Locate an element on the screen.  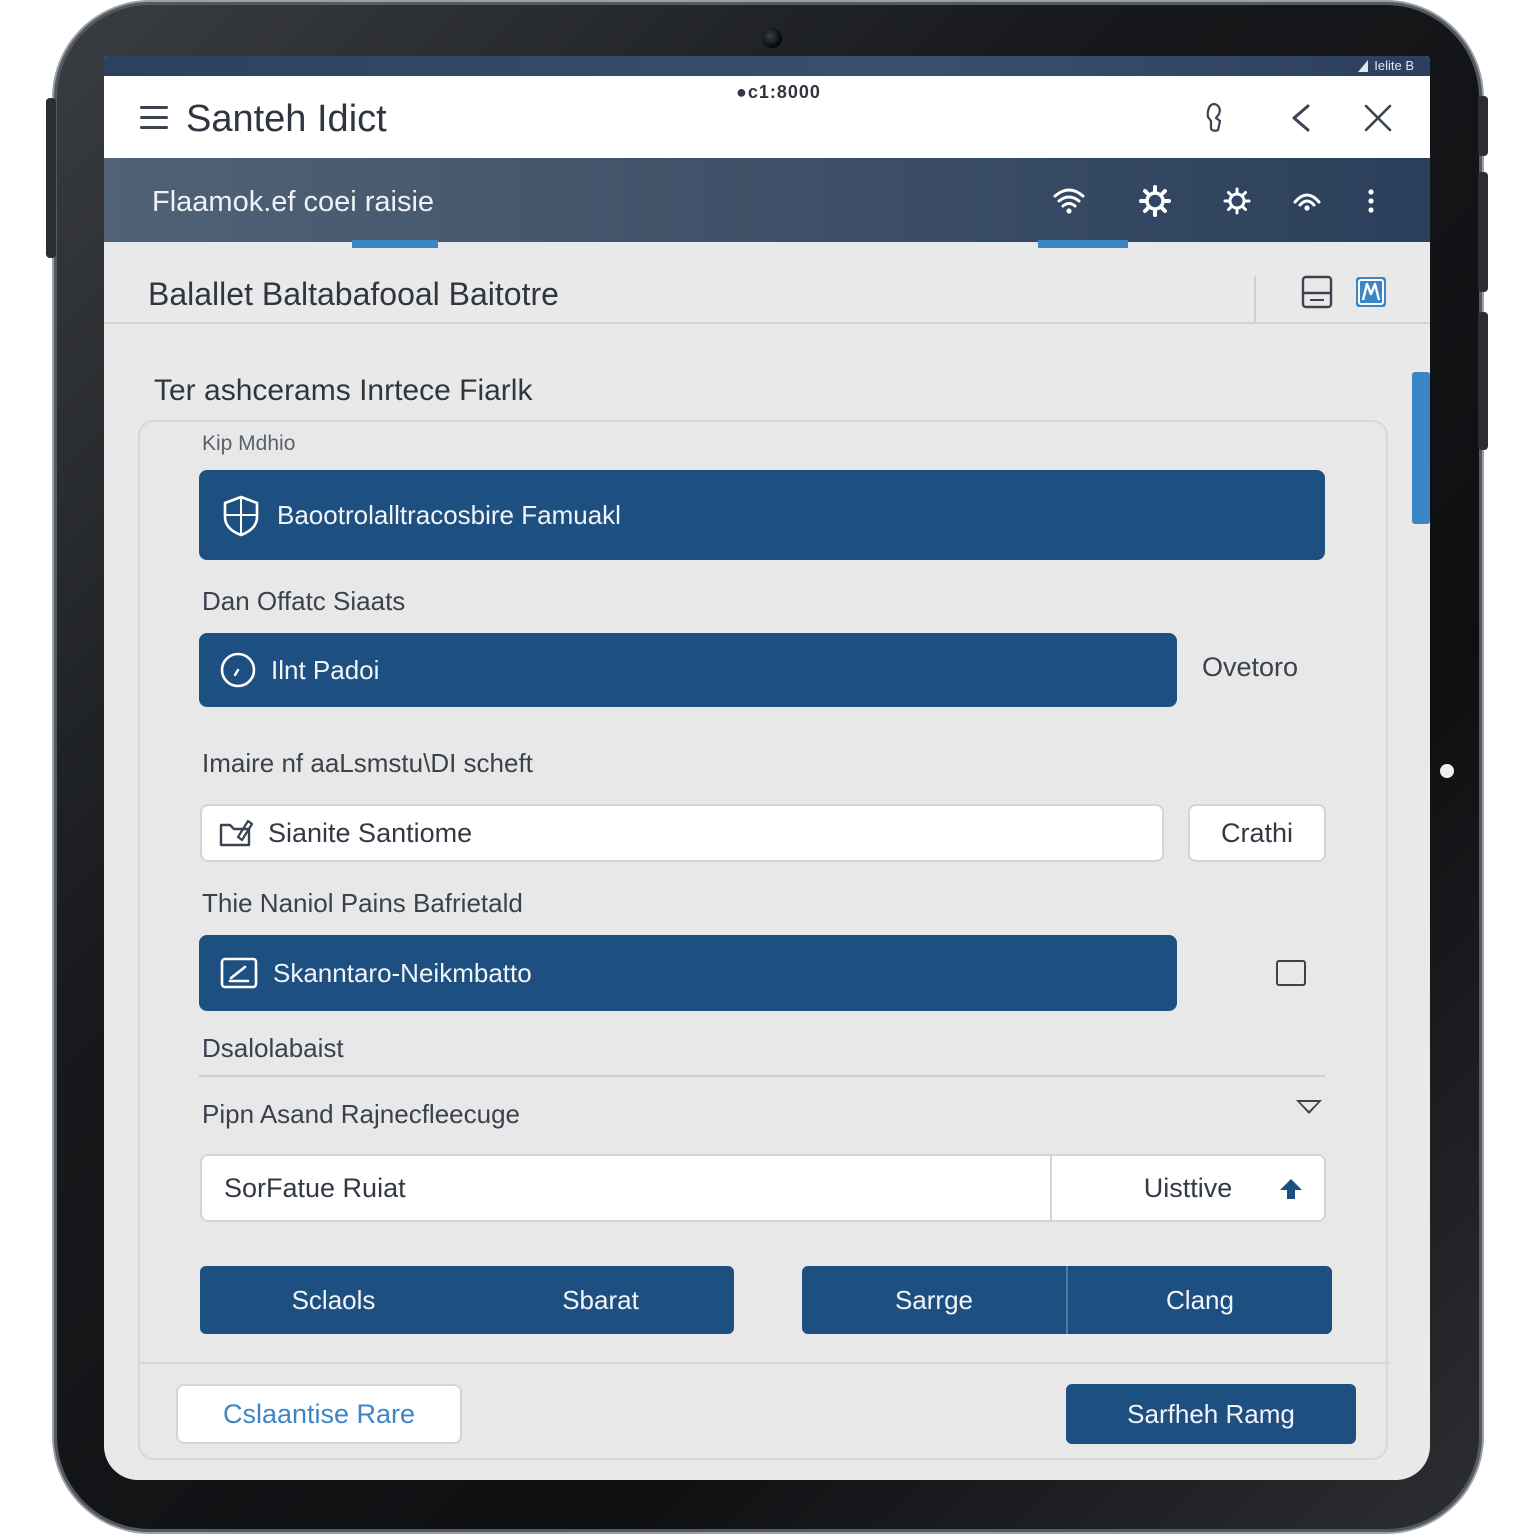
create-button: Crathi is located at coordinates (1257, 833).